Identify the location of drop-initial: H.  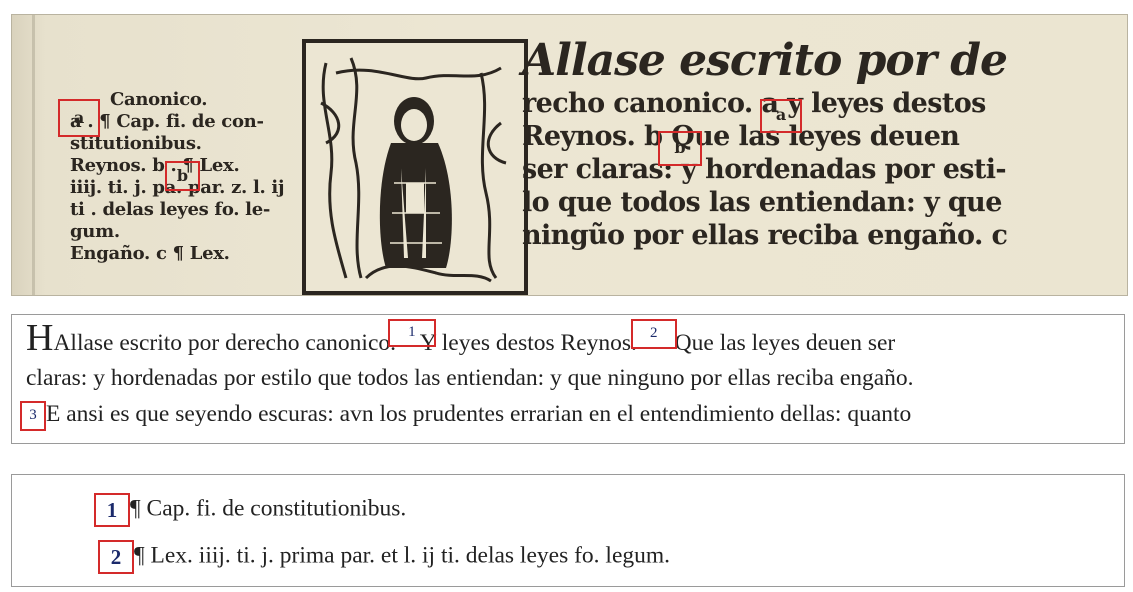
(40, 338).